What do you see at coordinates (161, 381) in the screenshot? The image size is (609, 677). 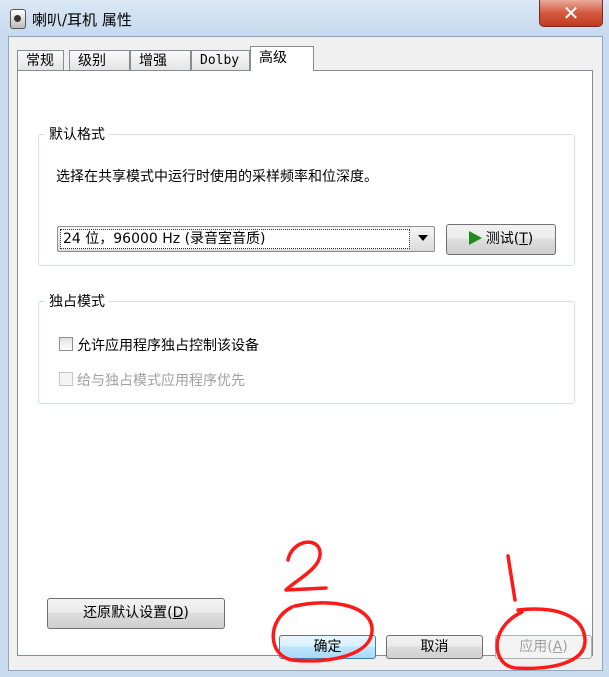 I see `exclusive-priority-label: 给与独占模式应用程序优先` at bounding box center [161, 381].